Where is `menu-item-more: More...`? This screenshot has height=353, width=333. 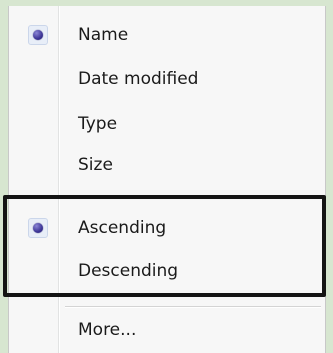 menu-item-more: More... is located at coordinates (167, 330).